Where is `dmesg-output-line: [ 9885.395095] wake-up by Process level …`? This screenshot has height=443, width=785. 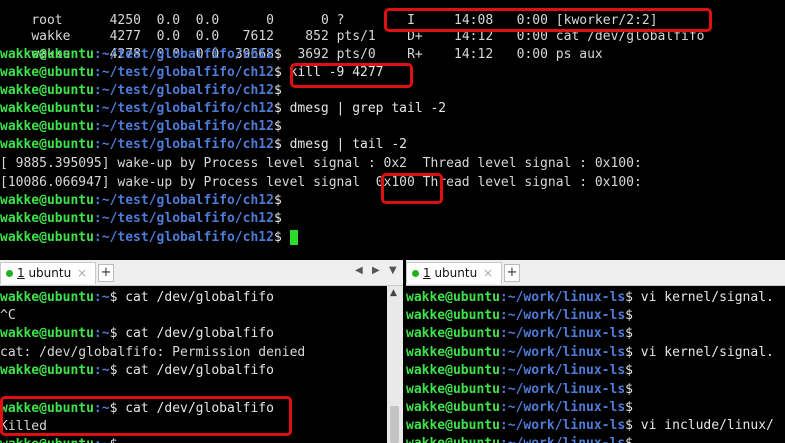
dmesg-output-line: [ 9885.395095] wake-up by Process level … is located at coordinates (321, 163).